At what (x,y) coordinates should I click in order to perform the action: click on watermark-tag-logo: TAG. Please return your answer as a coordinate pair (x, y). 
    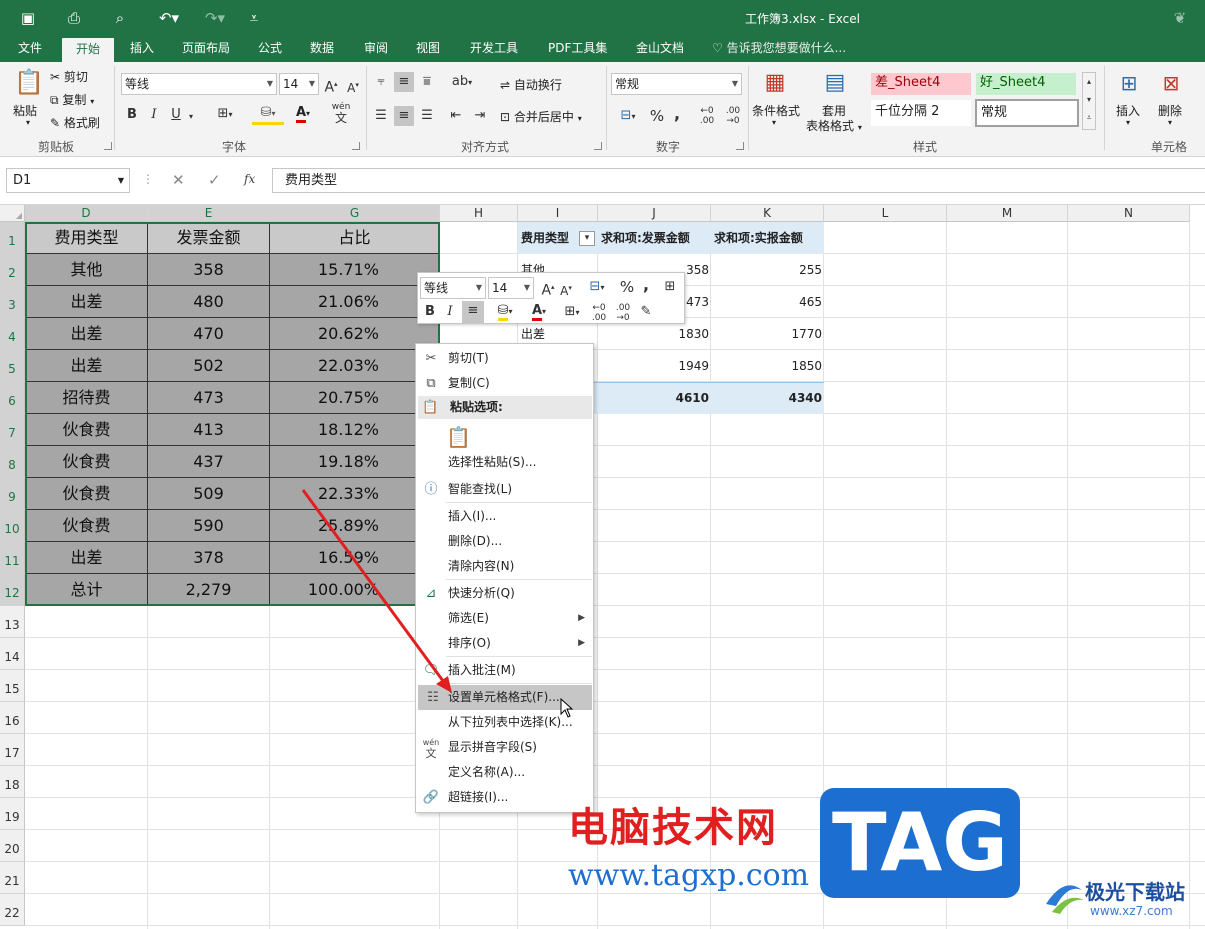
    Looking at the image, I should click on (920, 843).